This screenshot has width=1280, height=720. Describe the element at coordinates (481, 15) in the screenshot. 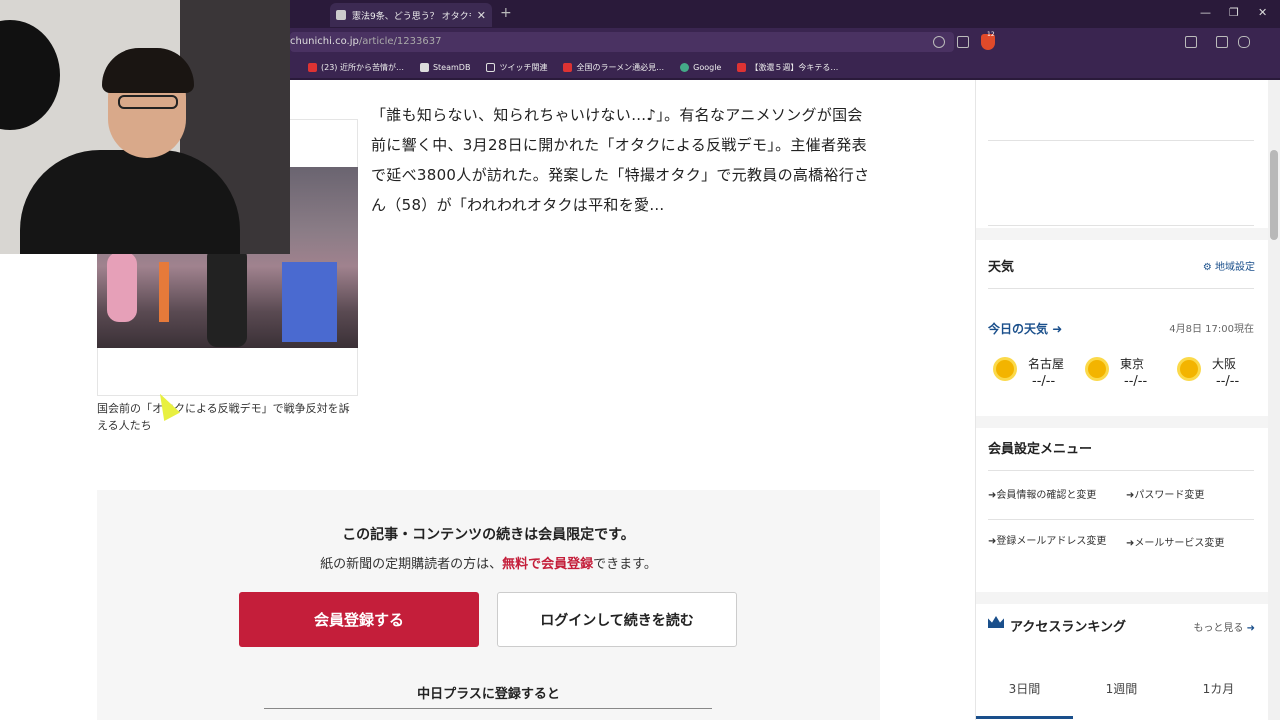

I see `tab-close-icon: ✕` at that location.